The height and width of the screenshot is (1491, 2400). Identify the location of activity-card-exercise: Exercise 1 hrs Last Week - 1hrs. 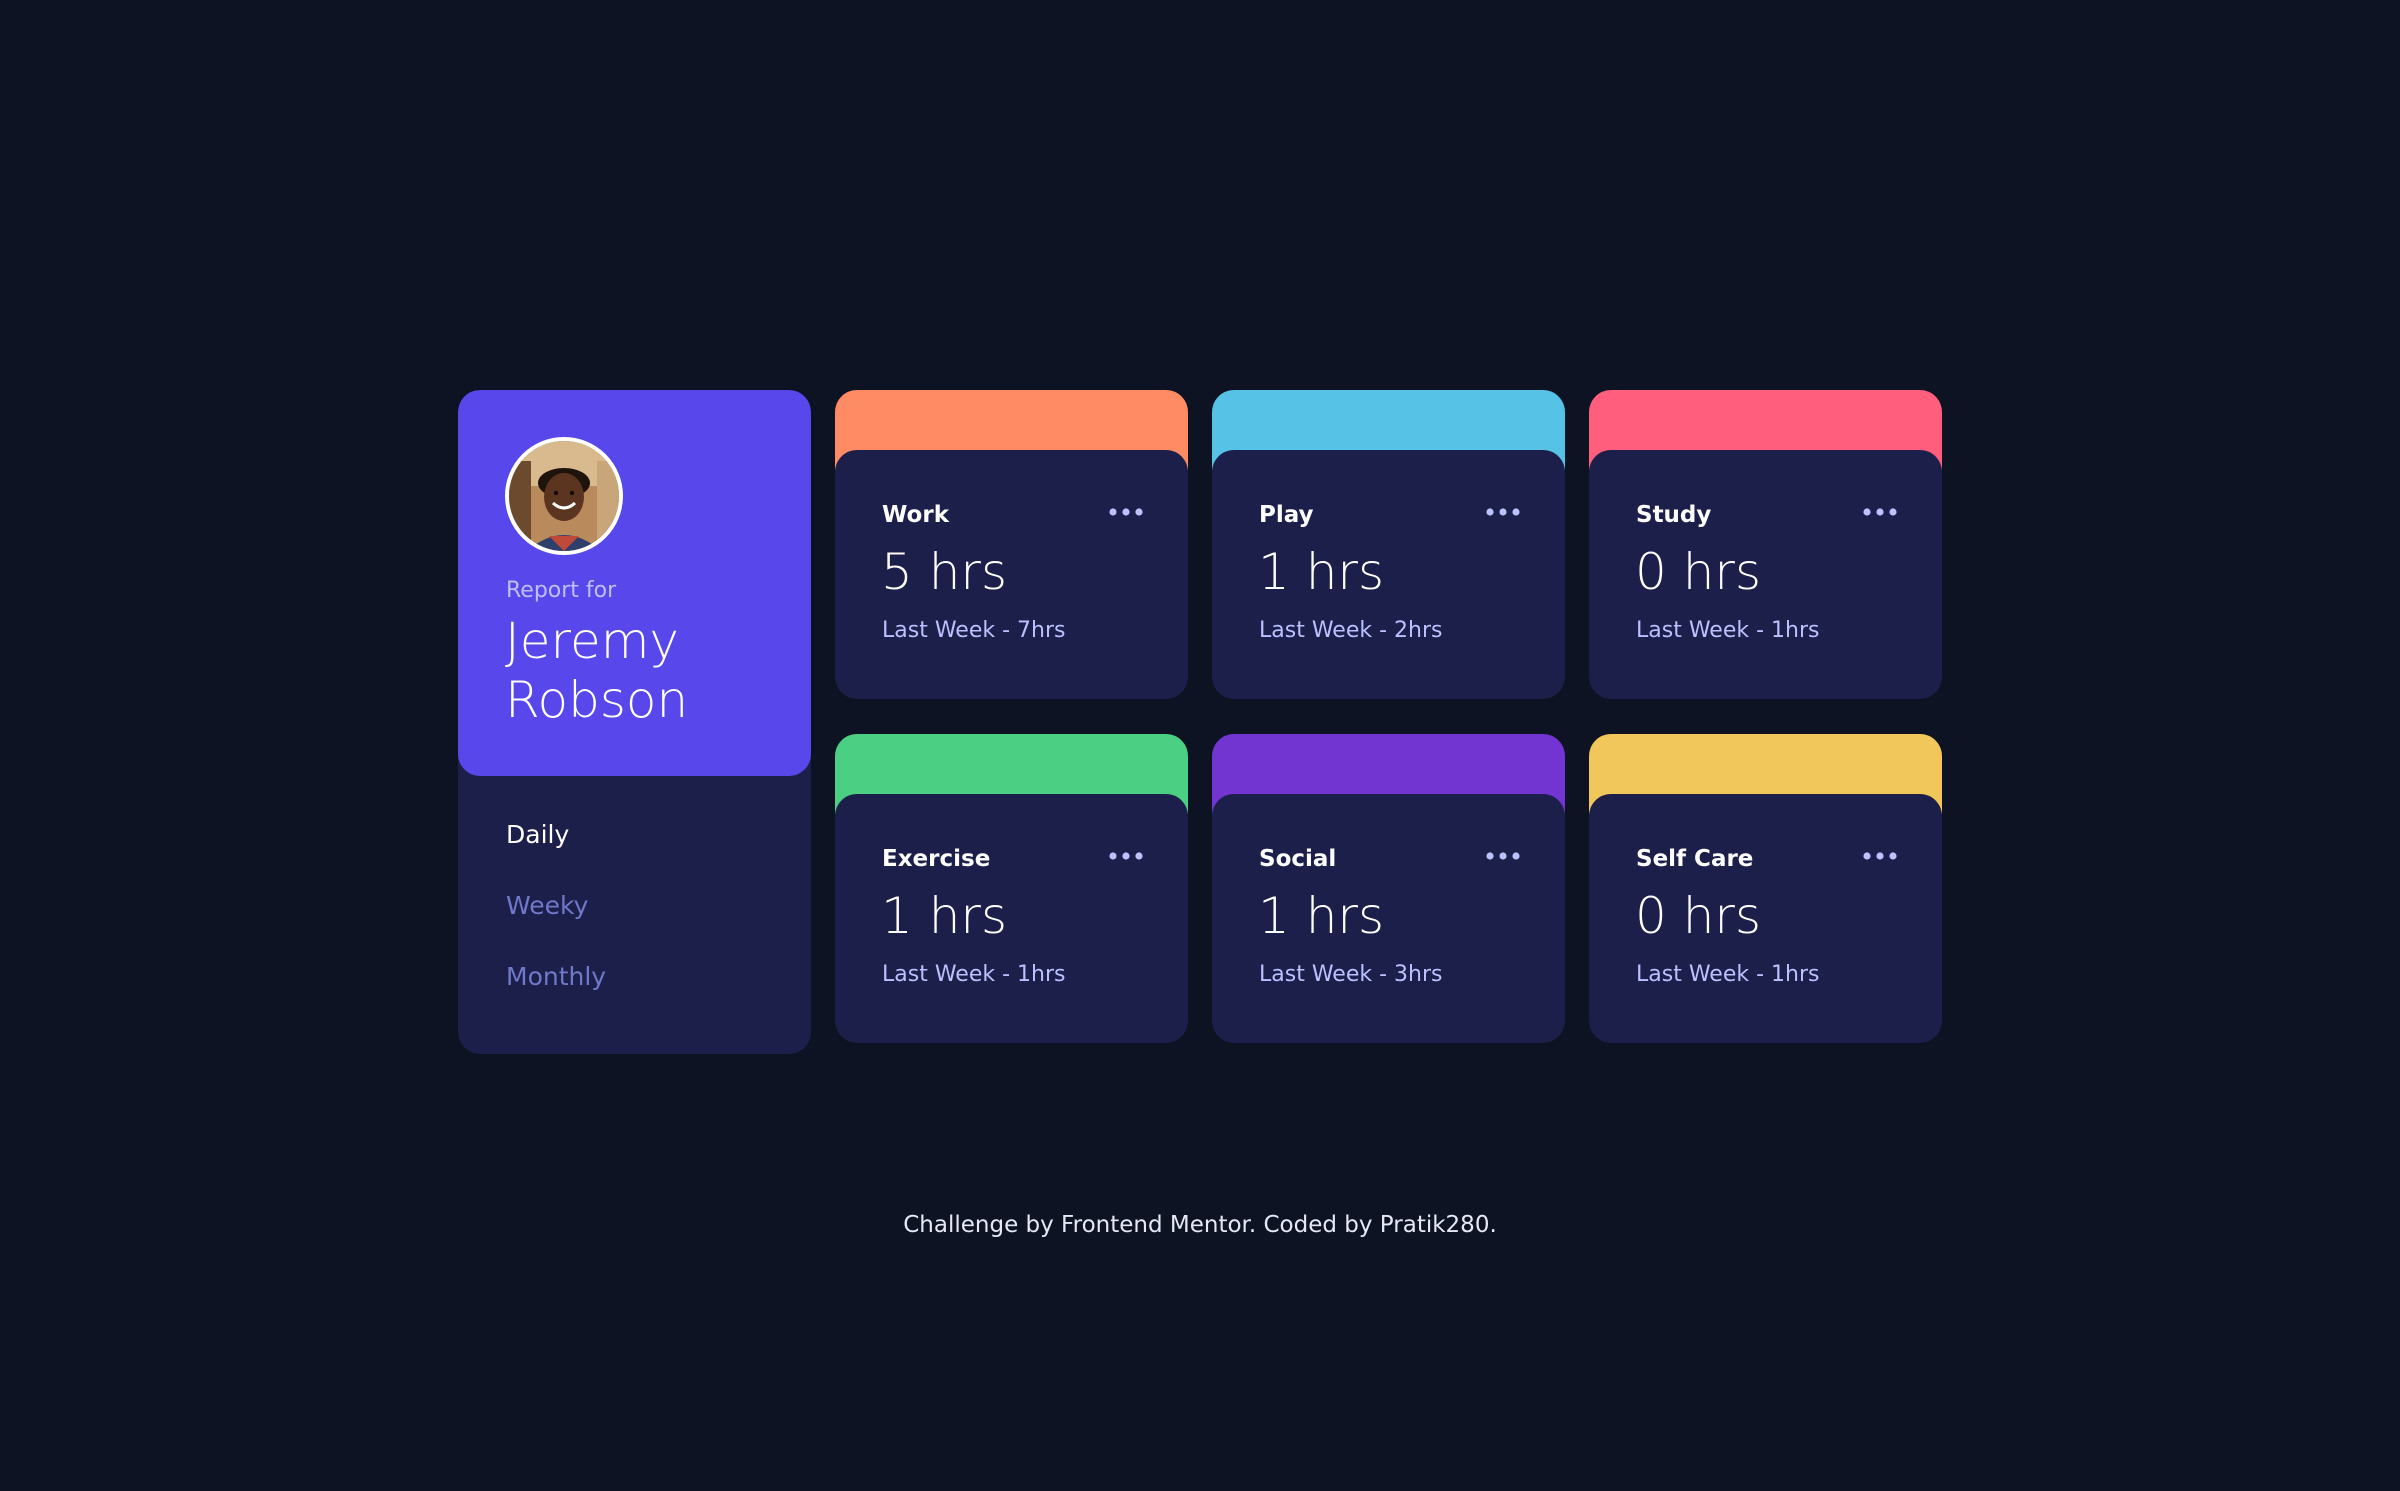
(1011, 888).